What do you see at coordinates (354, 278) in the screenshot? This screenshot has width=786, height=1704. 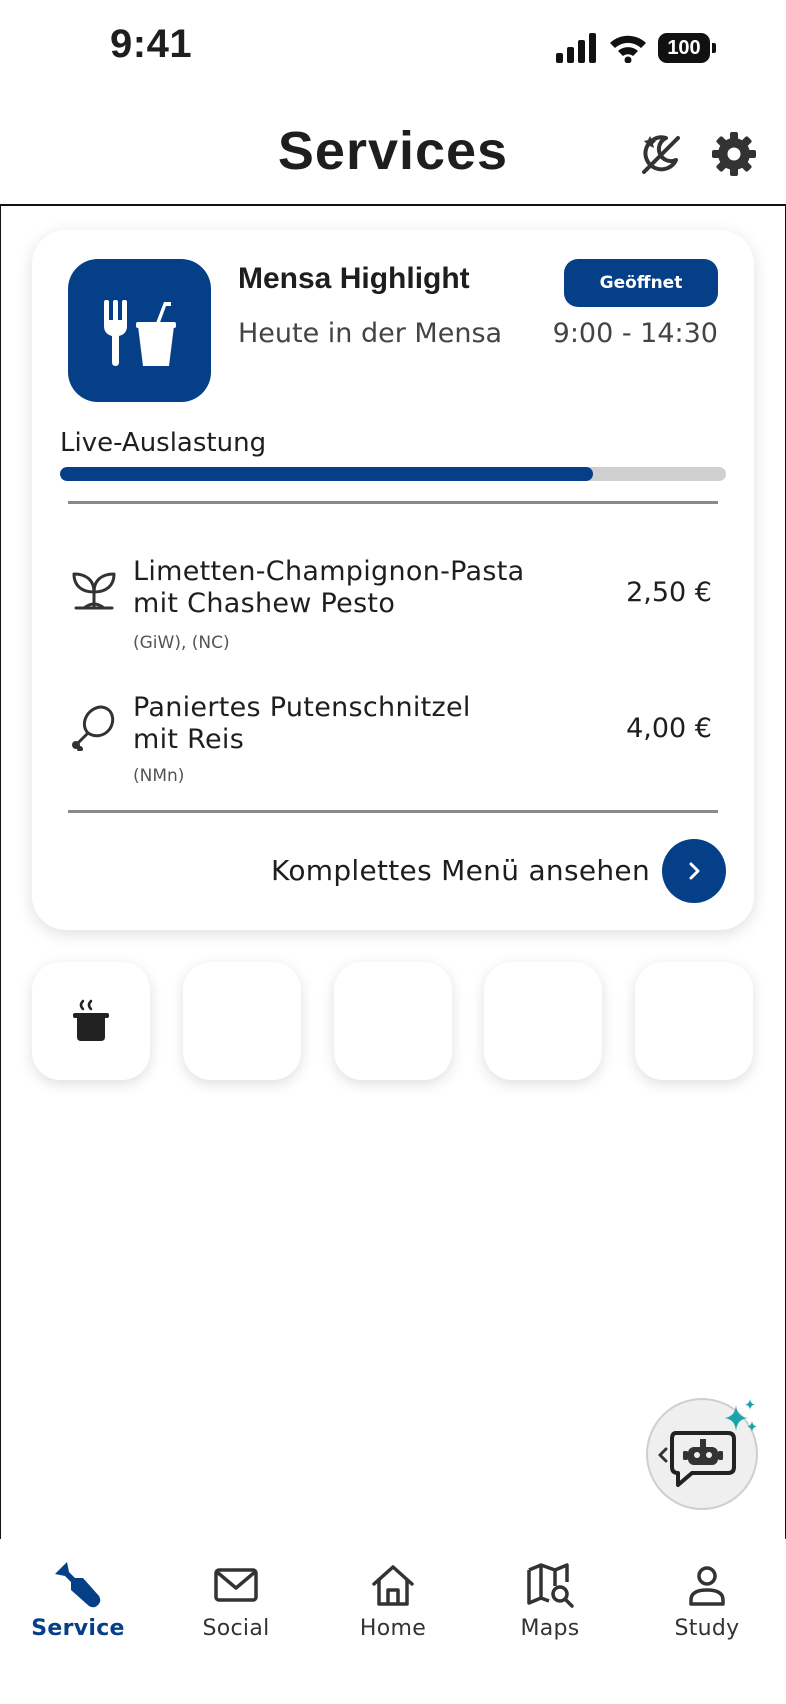 I see `card-title: Mensa Highlight` at bounding box center [354, 278].